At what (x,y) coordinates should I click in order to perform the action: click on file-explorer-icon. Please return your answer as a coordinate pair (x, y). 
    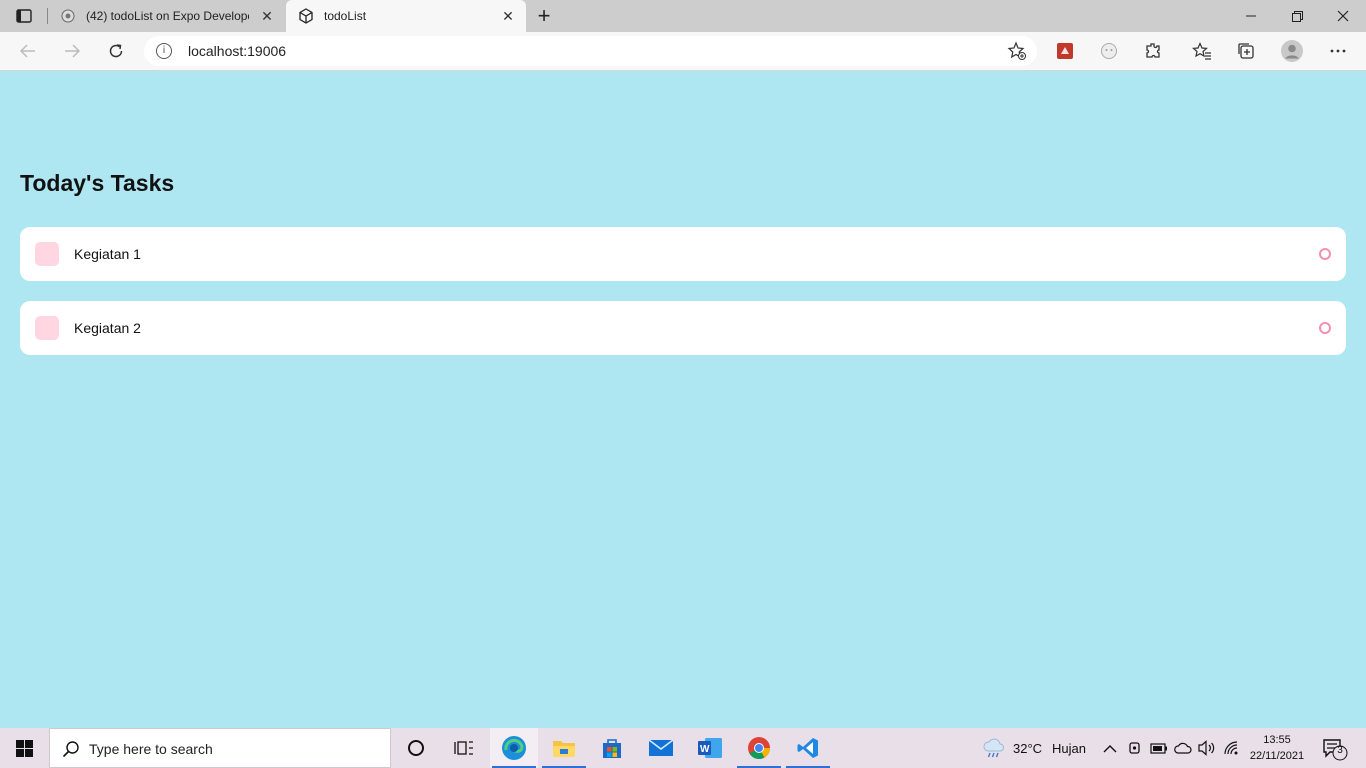
    Looking at the image, I should click on (564, 748).